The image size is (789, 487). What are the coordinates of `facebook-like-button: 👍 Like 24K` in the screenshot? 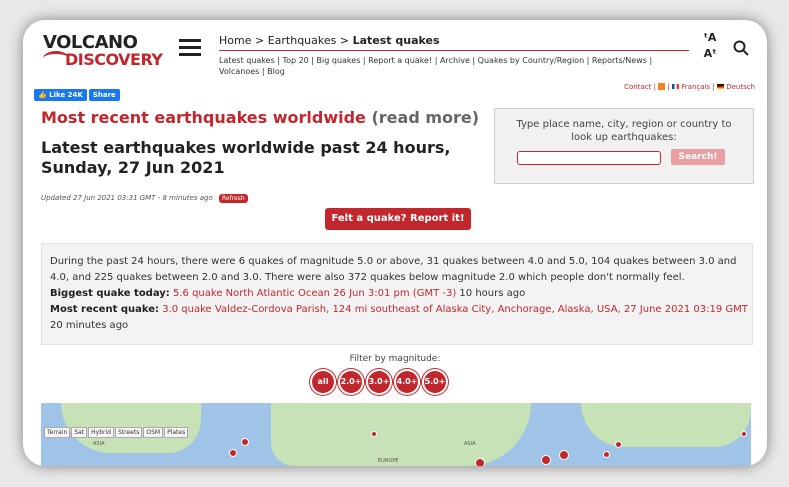 It's located at (60, 95).